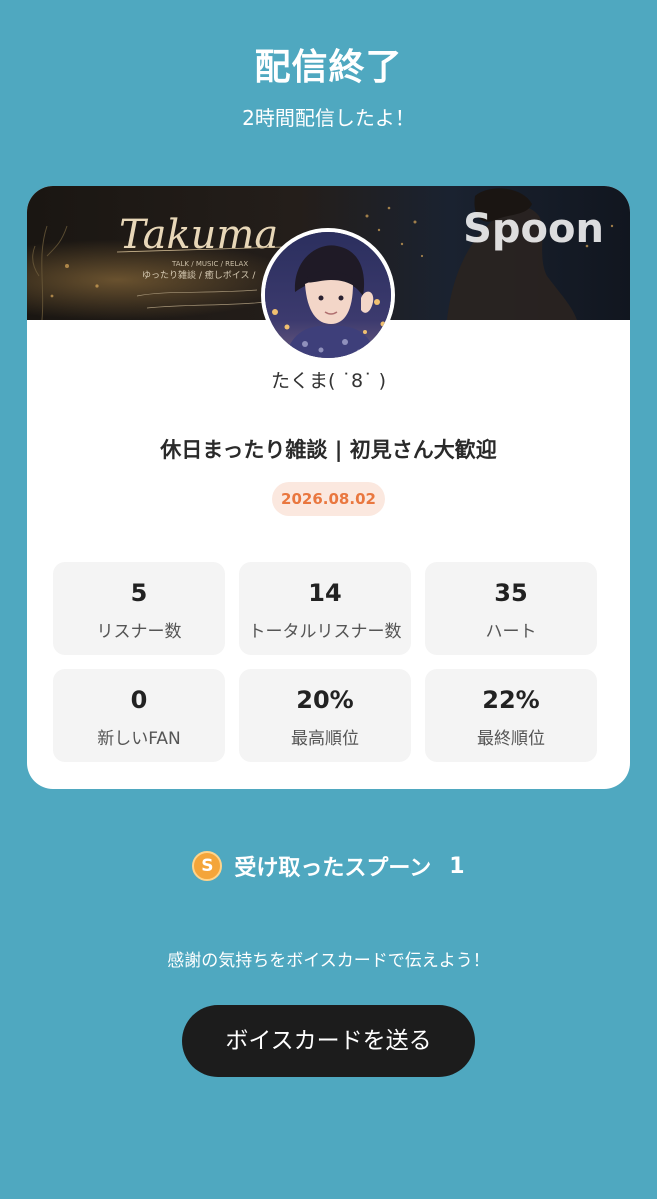 The image size is (657, 1199). What do you see at coordinates (511, 715) in the screenshot?
I see `stat-final-rank: 22% 最終順位` at bounding box center [511, 715].